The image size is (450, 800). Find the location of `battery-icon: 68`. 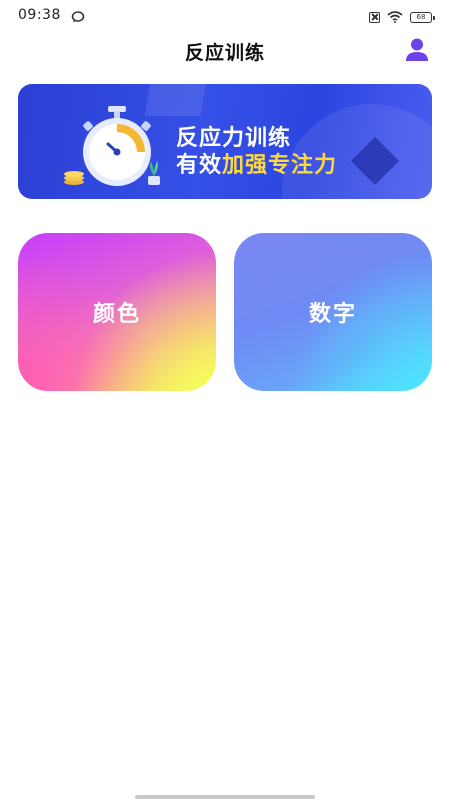

battery-icon: 68 is located at coordinates (422, 17).